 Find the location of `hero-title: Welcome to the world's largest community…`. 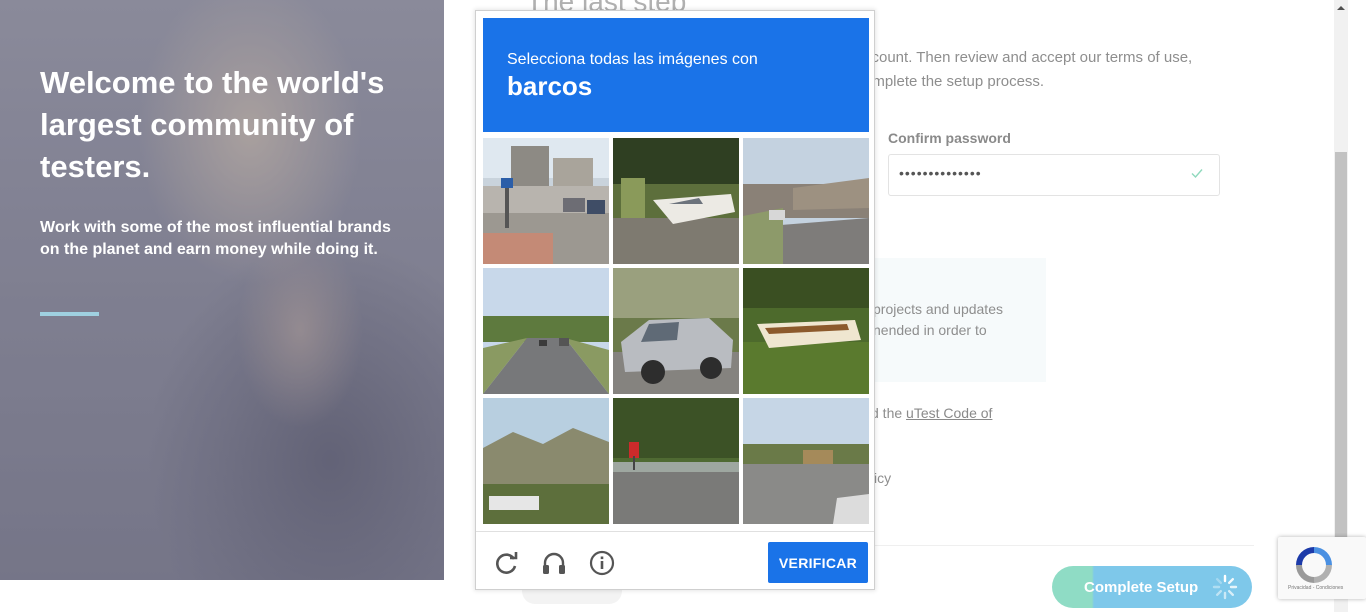

hero-title: Welcome to the world's largest community… is located at coordinates (212, 124).